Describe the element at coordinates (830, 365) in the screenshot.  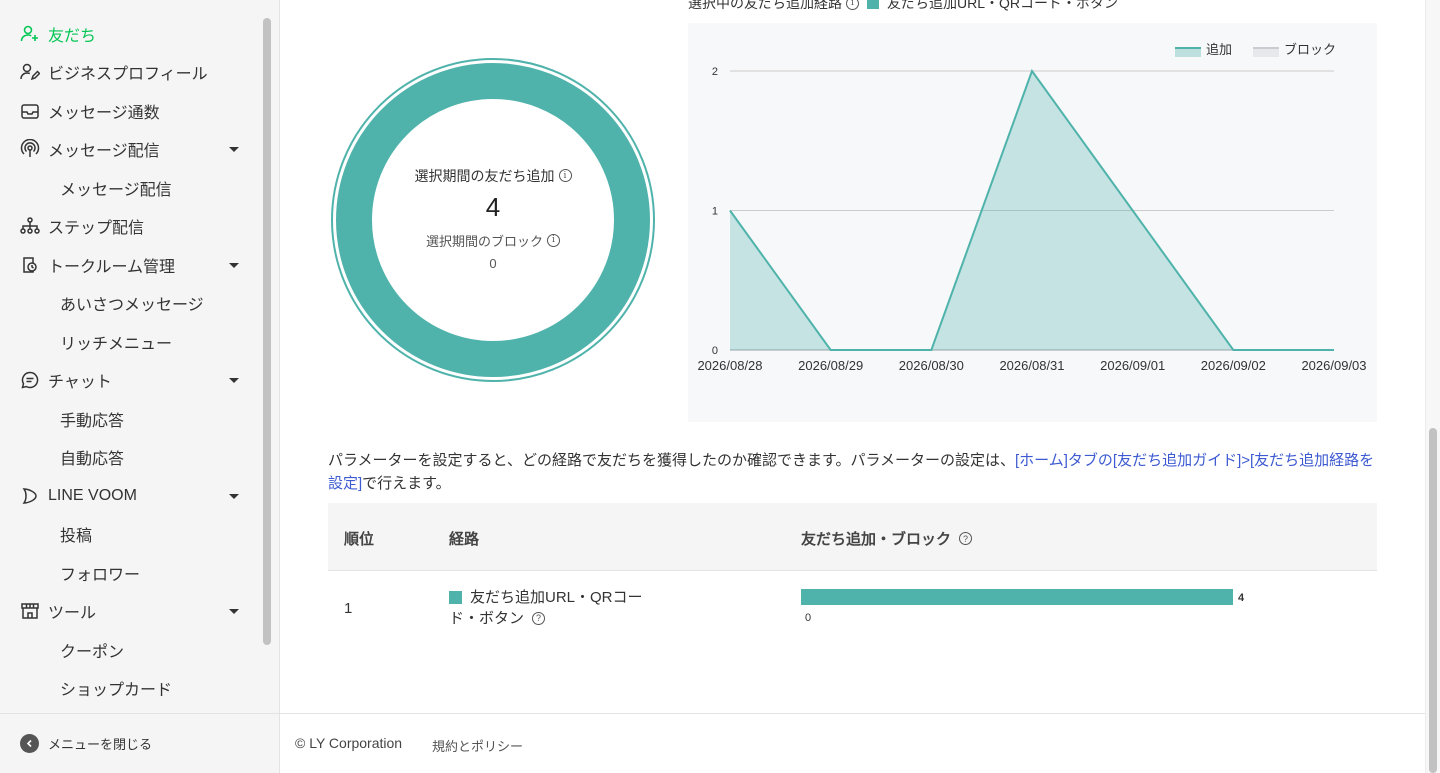
I see `x-tick-label: 2026/08/29` at that location.